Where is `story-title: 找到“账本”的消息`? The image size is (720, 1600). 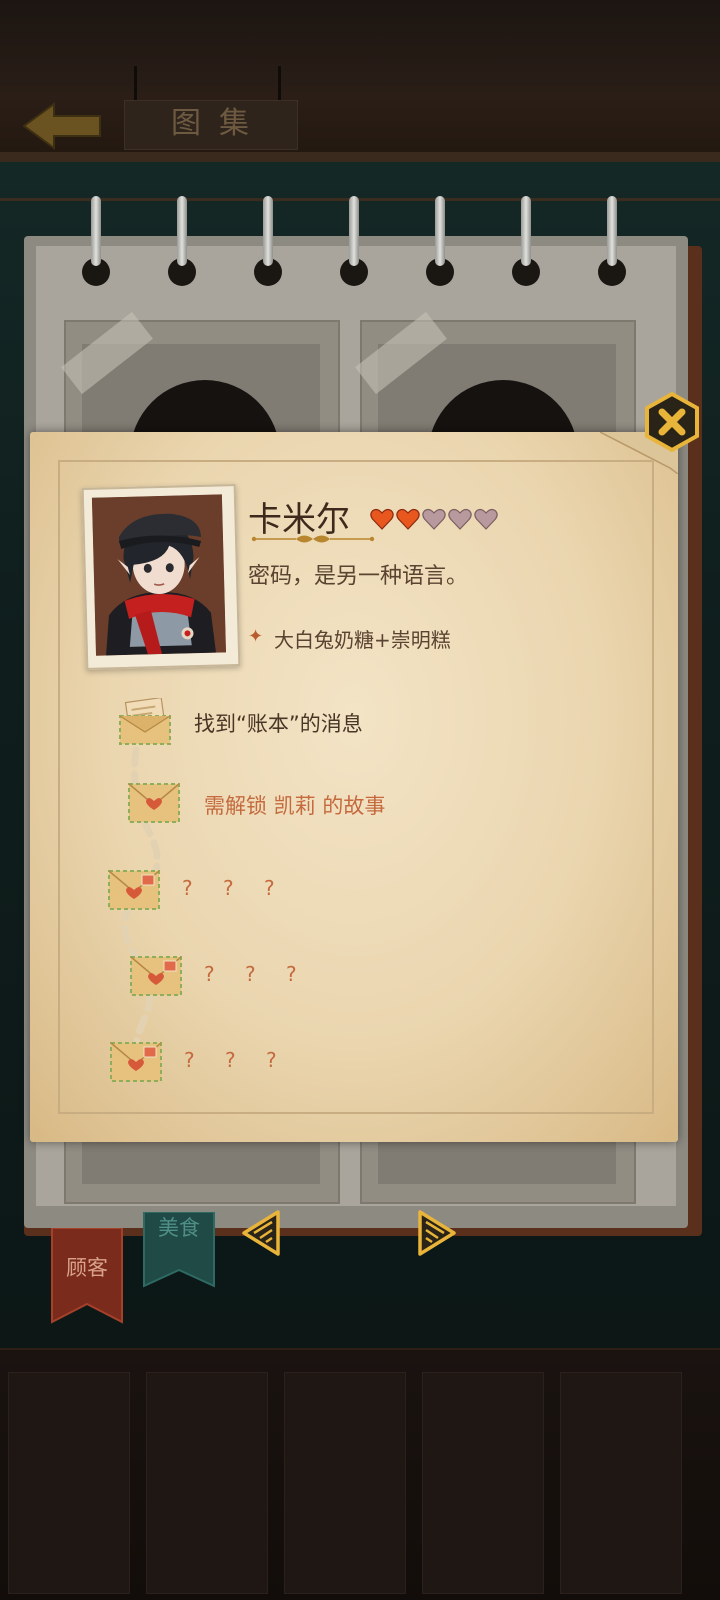 story-title: 找到“账本”的消息 is located at coordinates (278, 723).